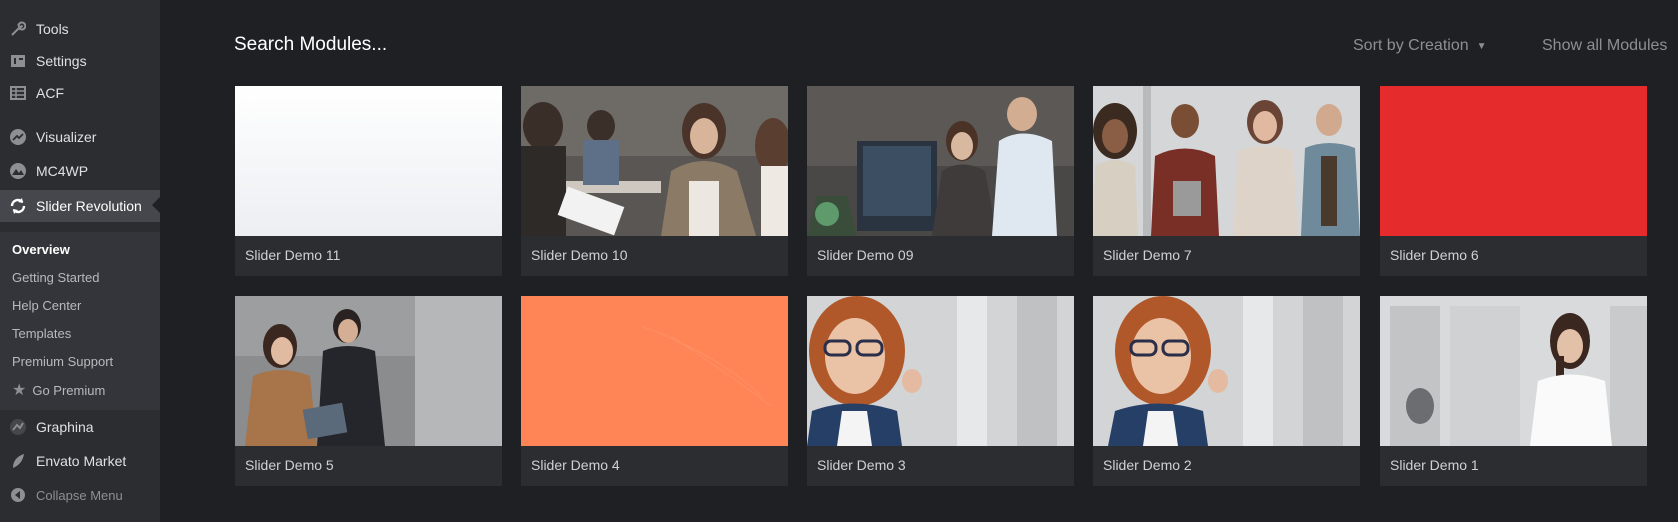  Describe the element at coordinates (293, 255) in the screenshot. I see `module-title: Slider Demo 11` at that location.